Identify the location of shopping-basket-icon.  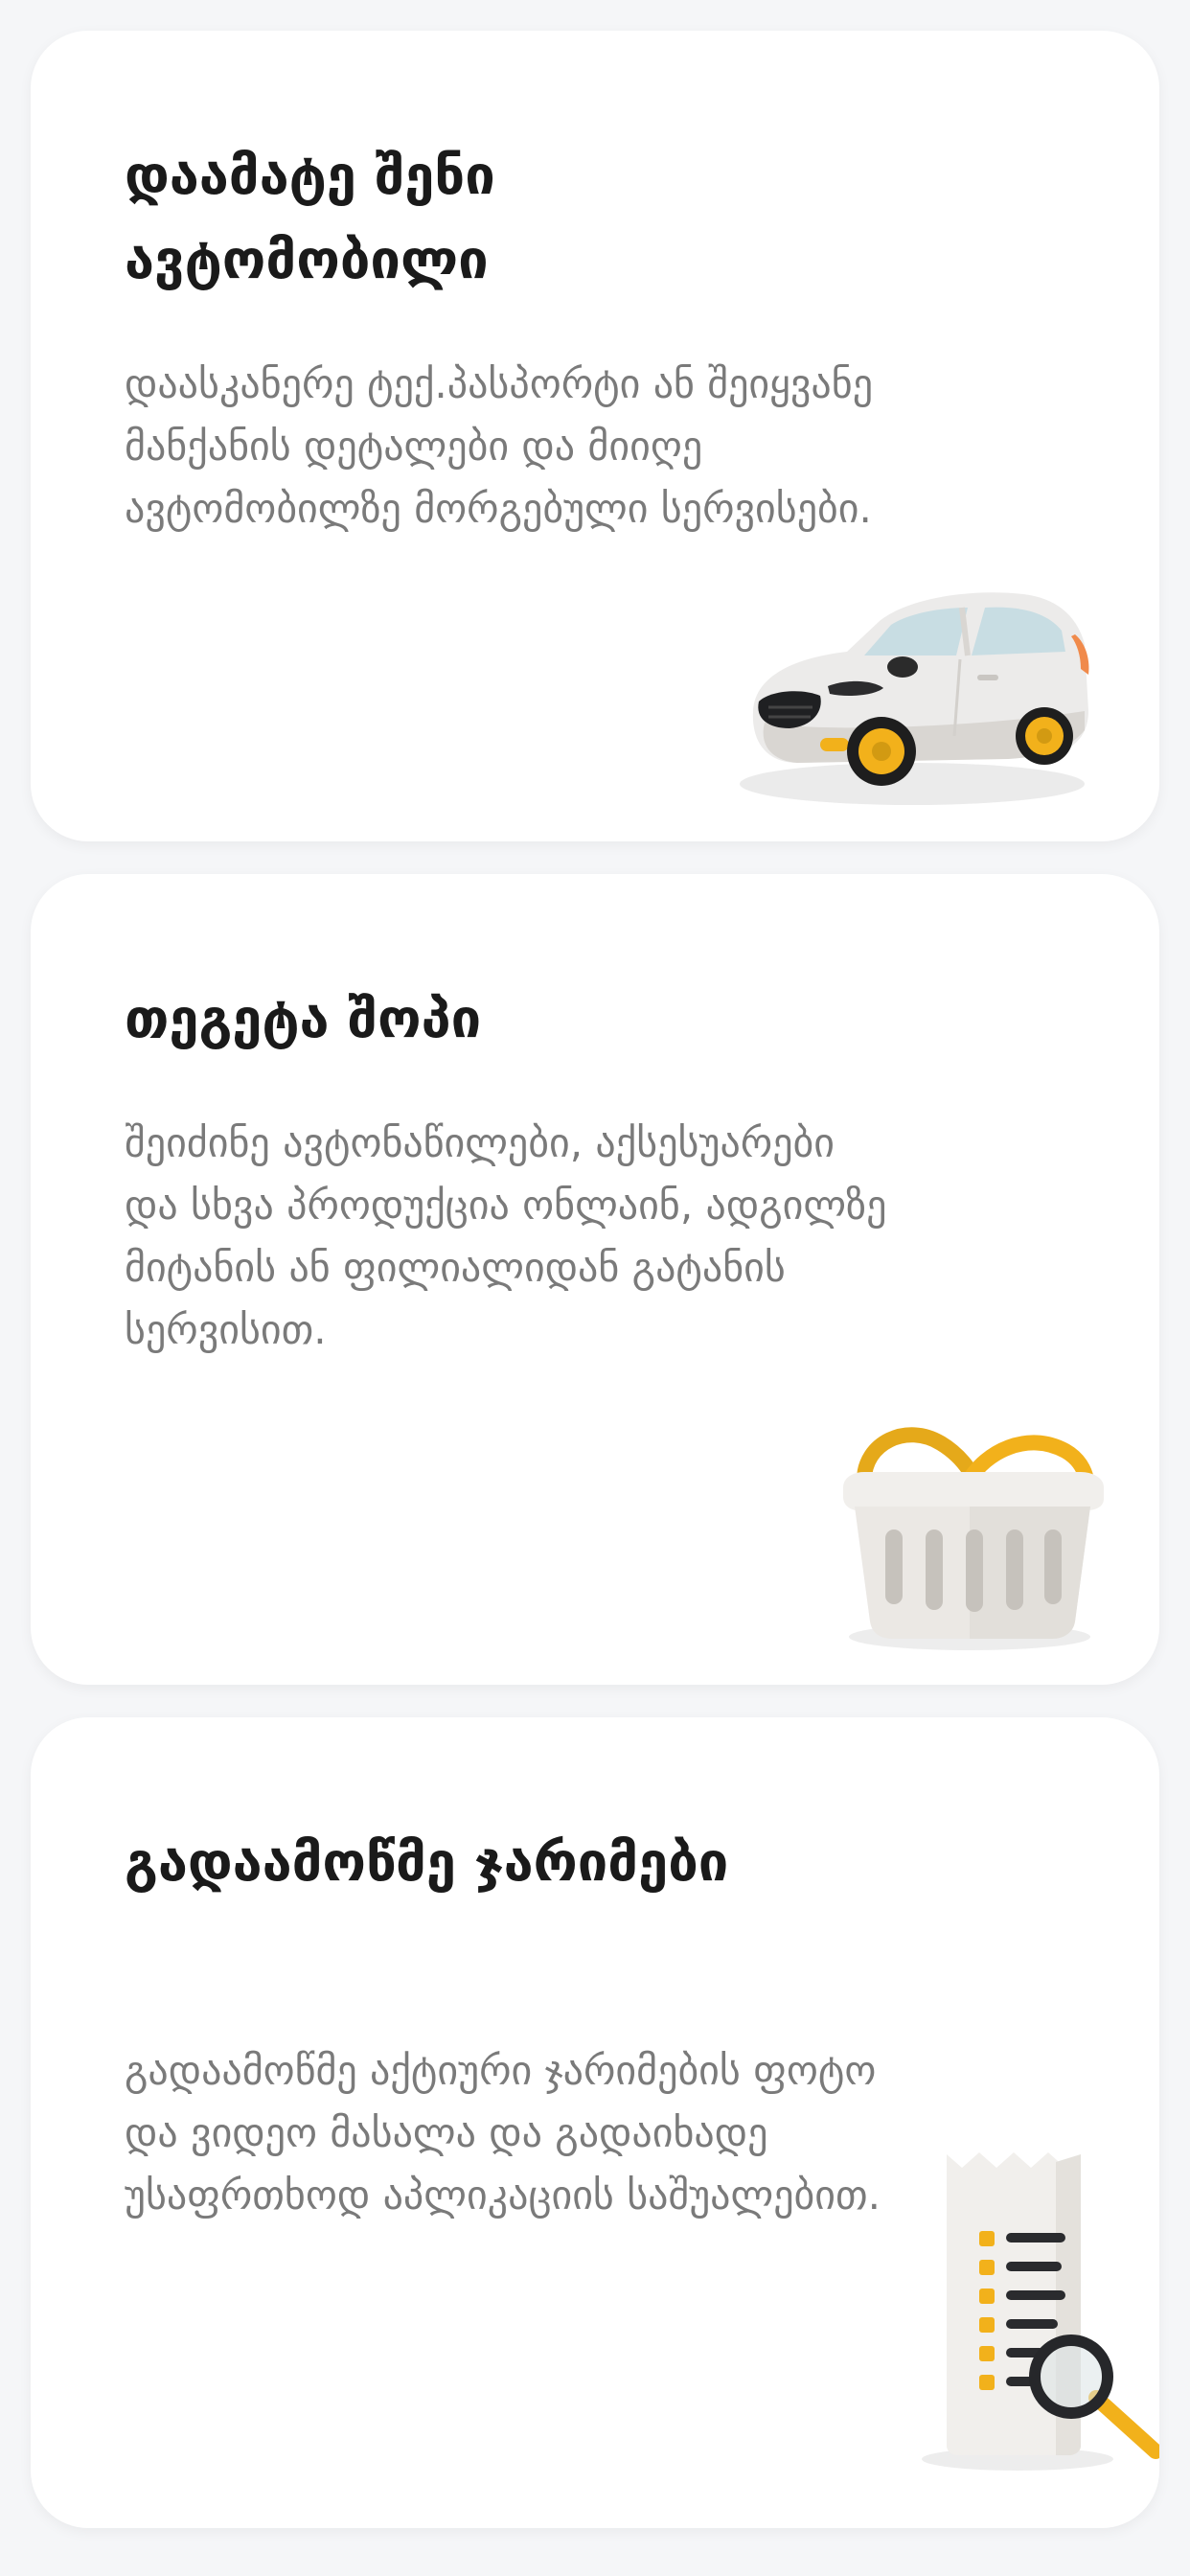
(974, 1538).